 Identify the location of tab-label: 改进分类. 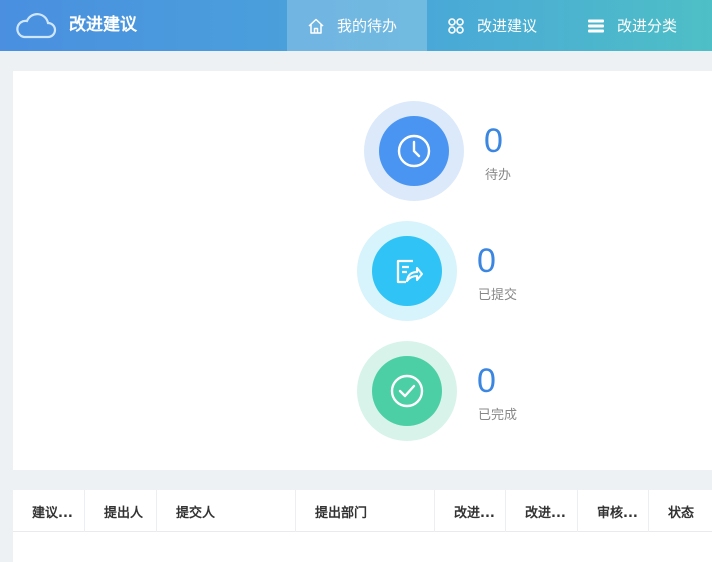
(647, 26).